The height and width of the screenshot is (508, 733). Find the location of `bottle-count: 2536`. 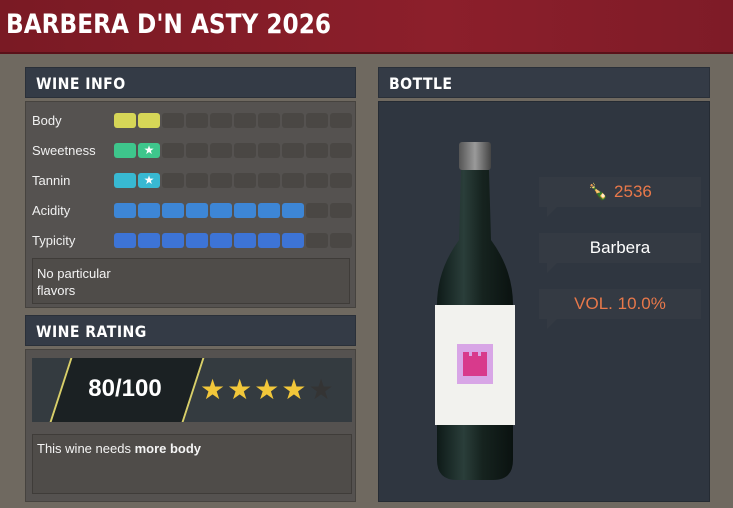

bottle-count: 2536 is located at coordinates (633, 191).